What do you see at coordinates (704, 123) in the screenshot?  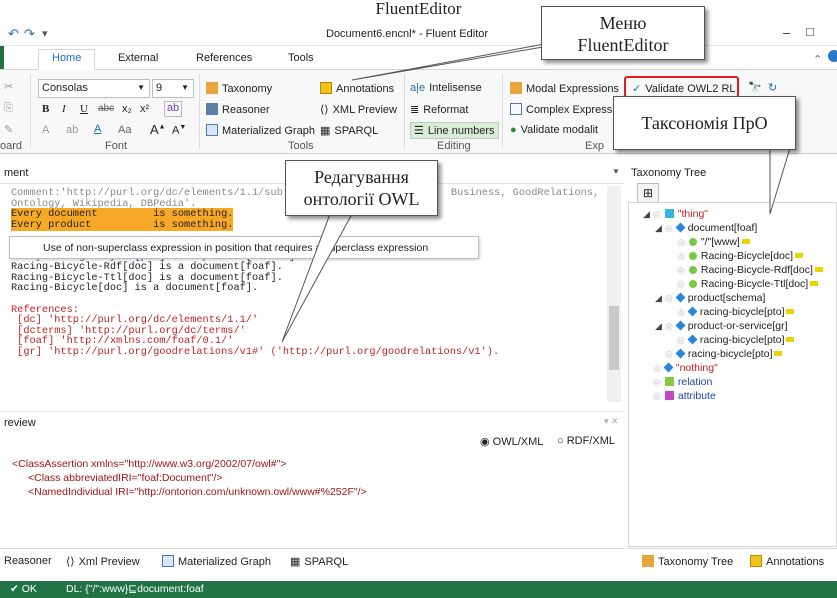 I see `taxonomy-callout: Таксономія ПрО` at bounding box center [704, 123].